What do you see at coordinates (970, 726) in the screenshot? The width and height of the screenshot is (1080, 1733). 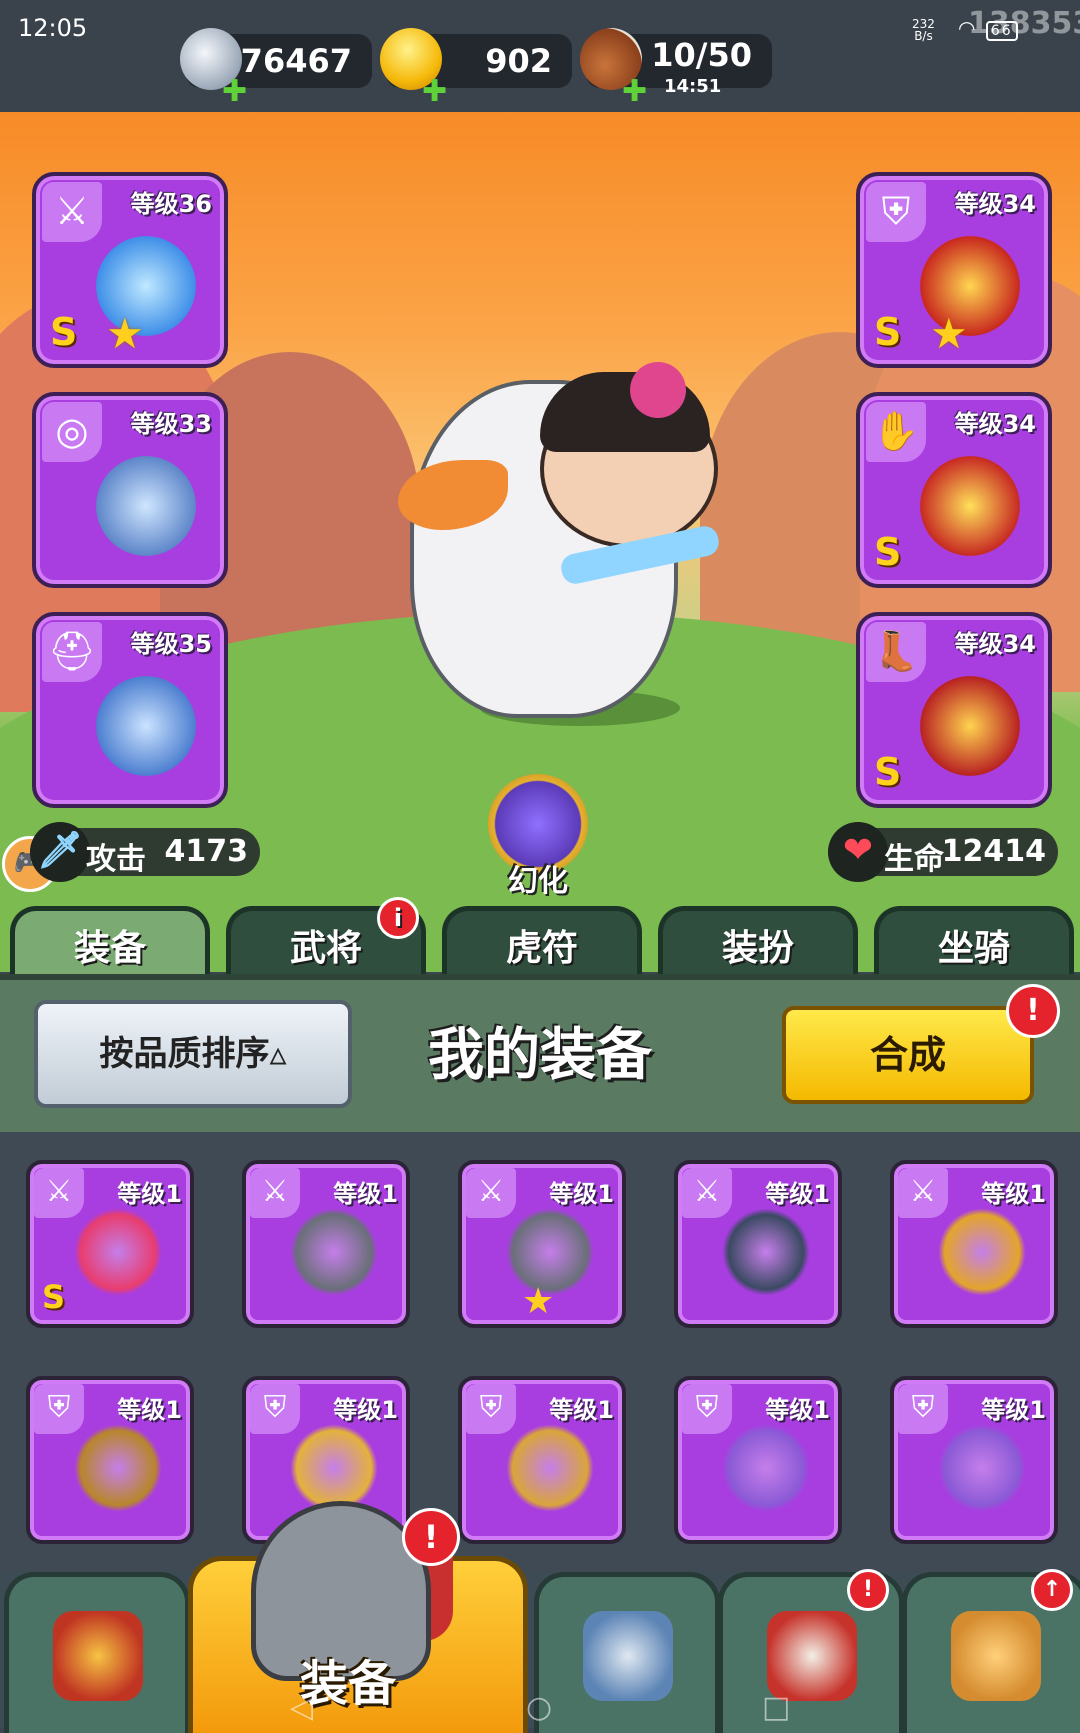 I see `dragon-boots-icon` at bounding box center [970, 726].